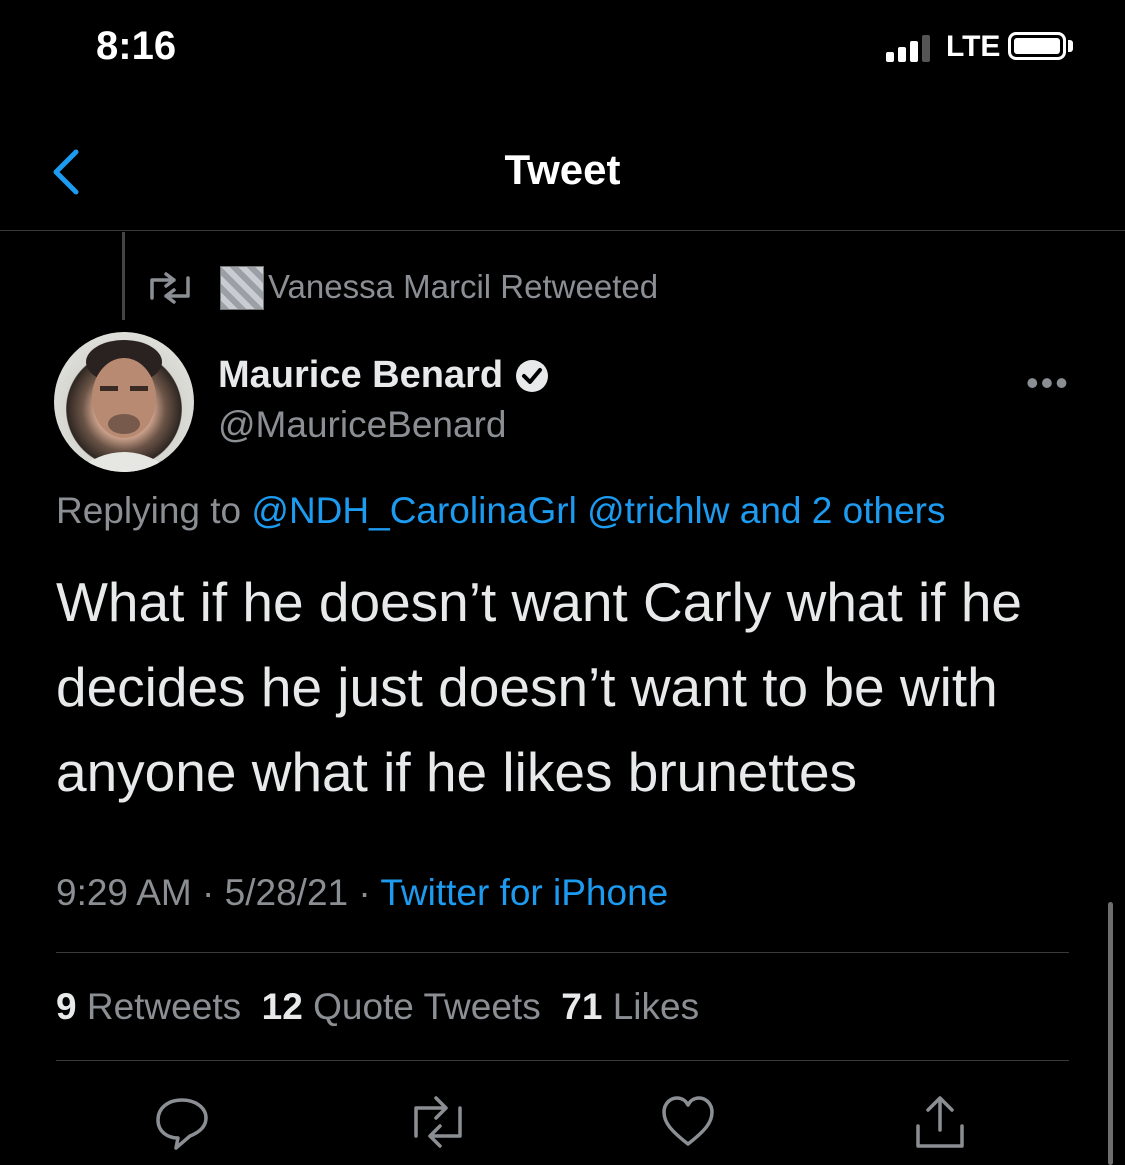 The height and width of the screenshot is (1165, 1125). What do you see at coordinates (1110, 1033) in the screenshot?
I see `scrollbar` at bounding box center [1110, 1033].